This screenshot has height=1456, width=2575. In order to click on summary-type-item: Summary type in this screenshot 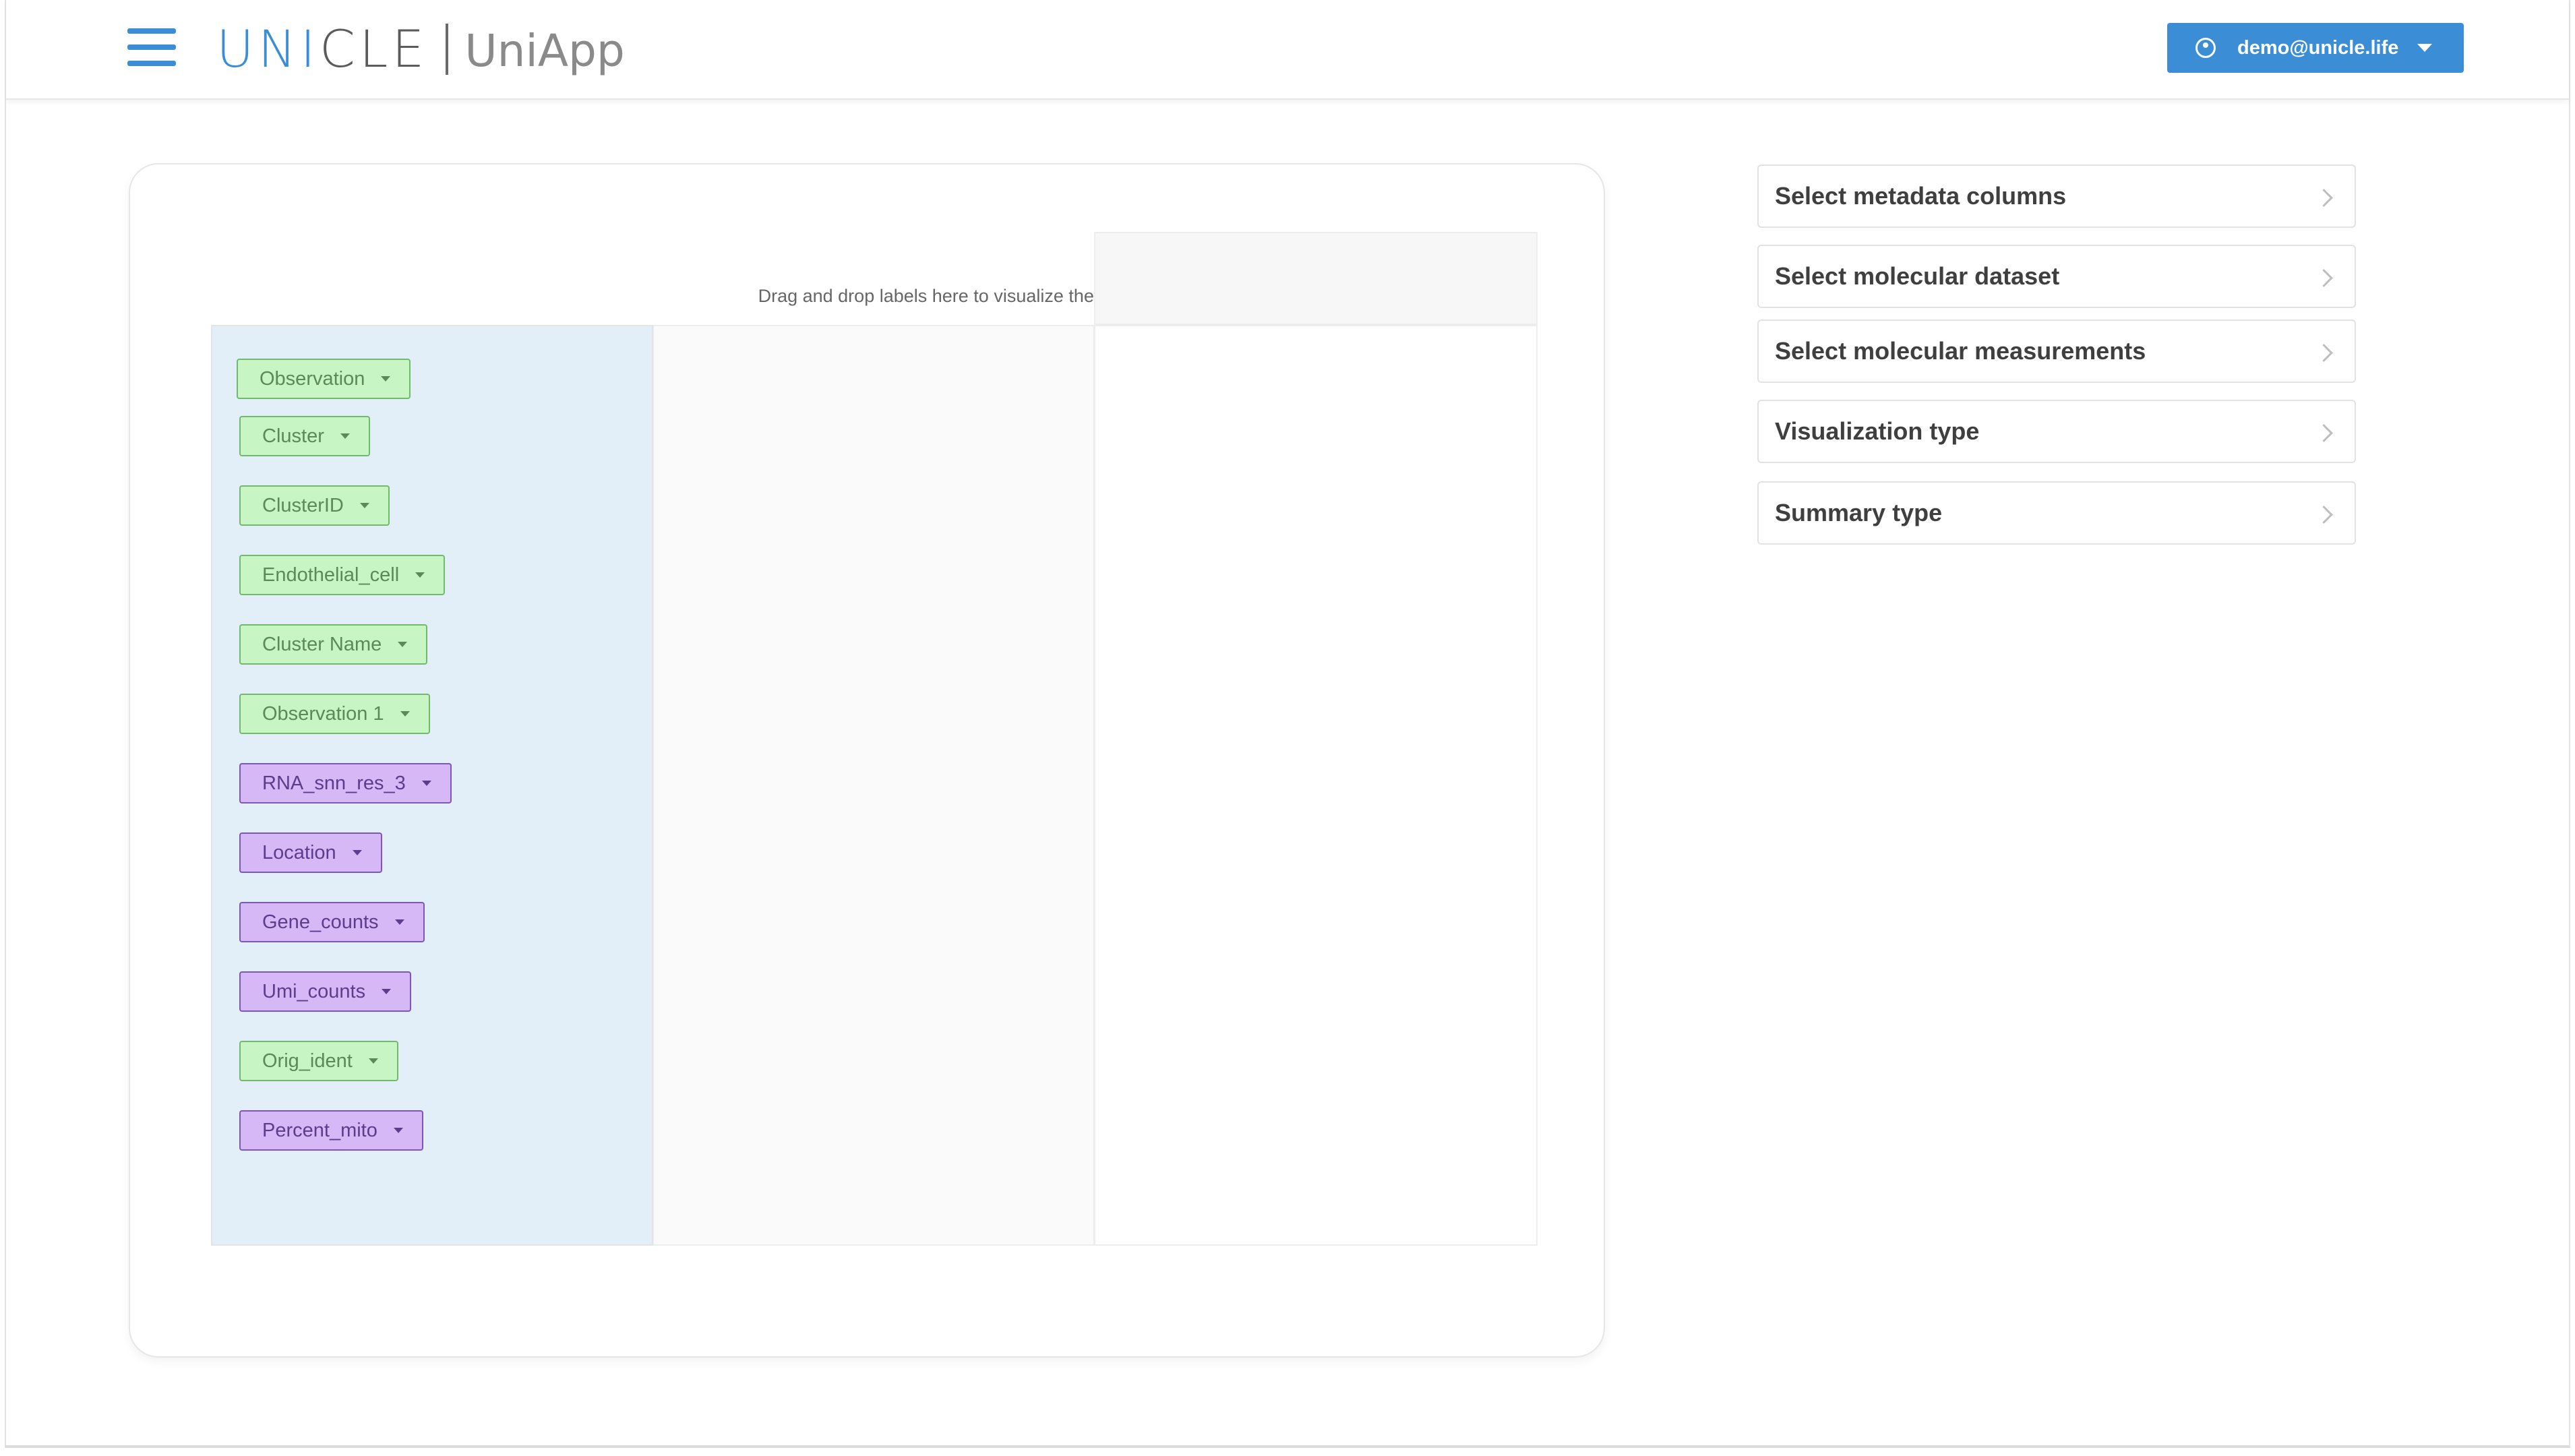, I will do `click(2056, 513)`.